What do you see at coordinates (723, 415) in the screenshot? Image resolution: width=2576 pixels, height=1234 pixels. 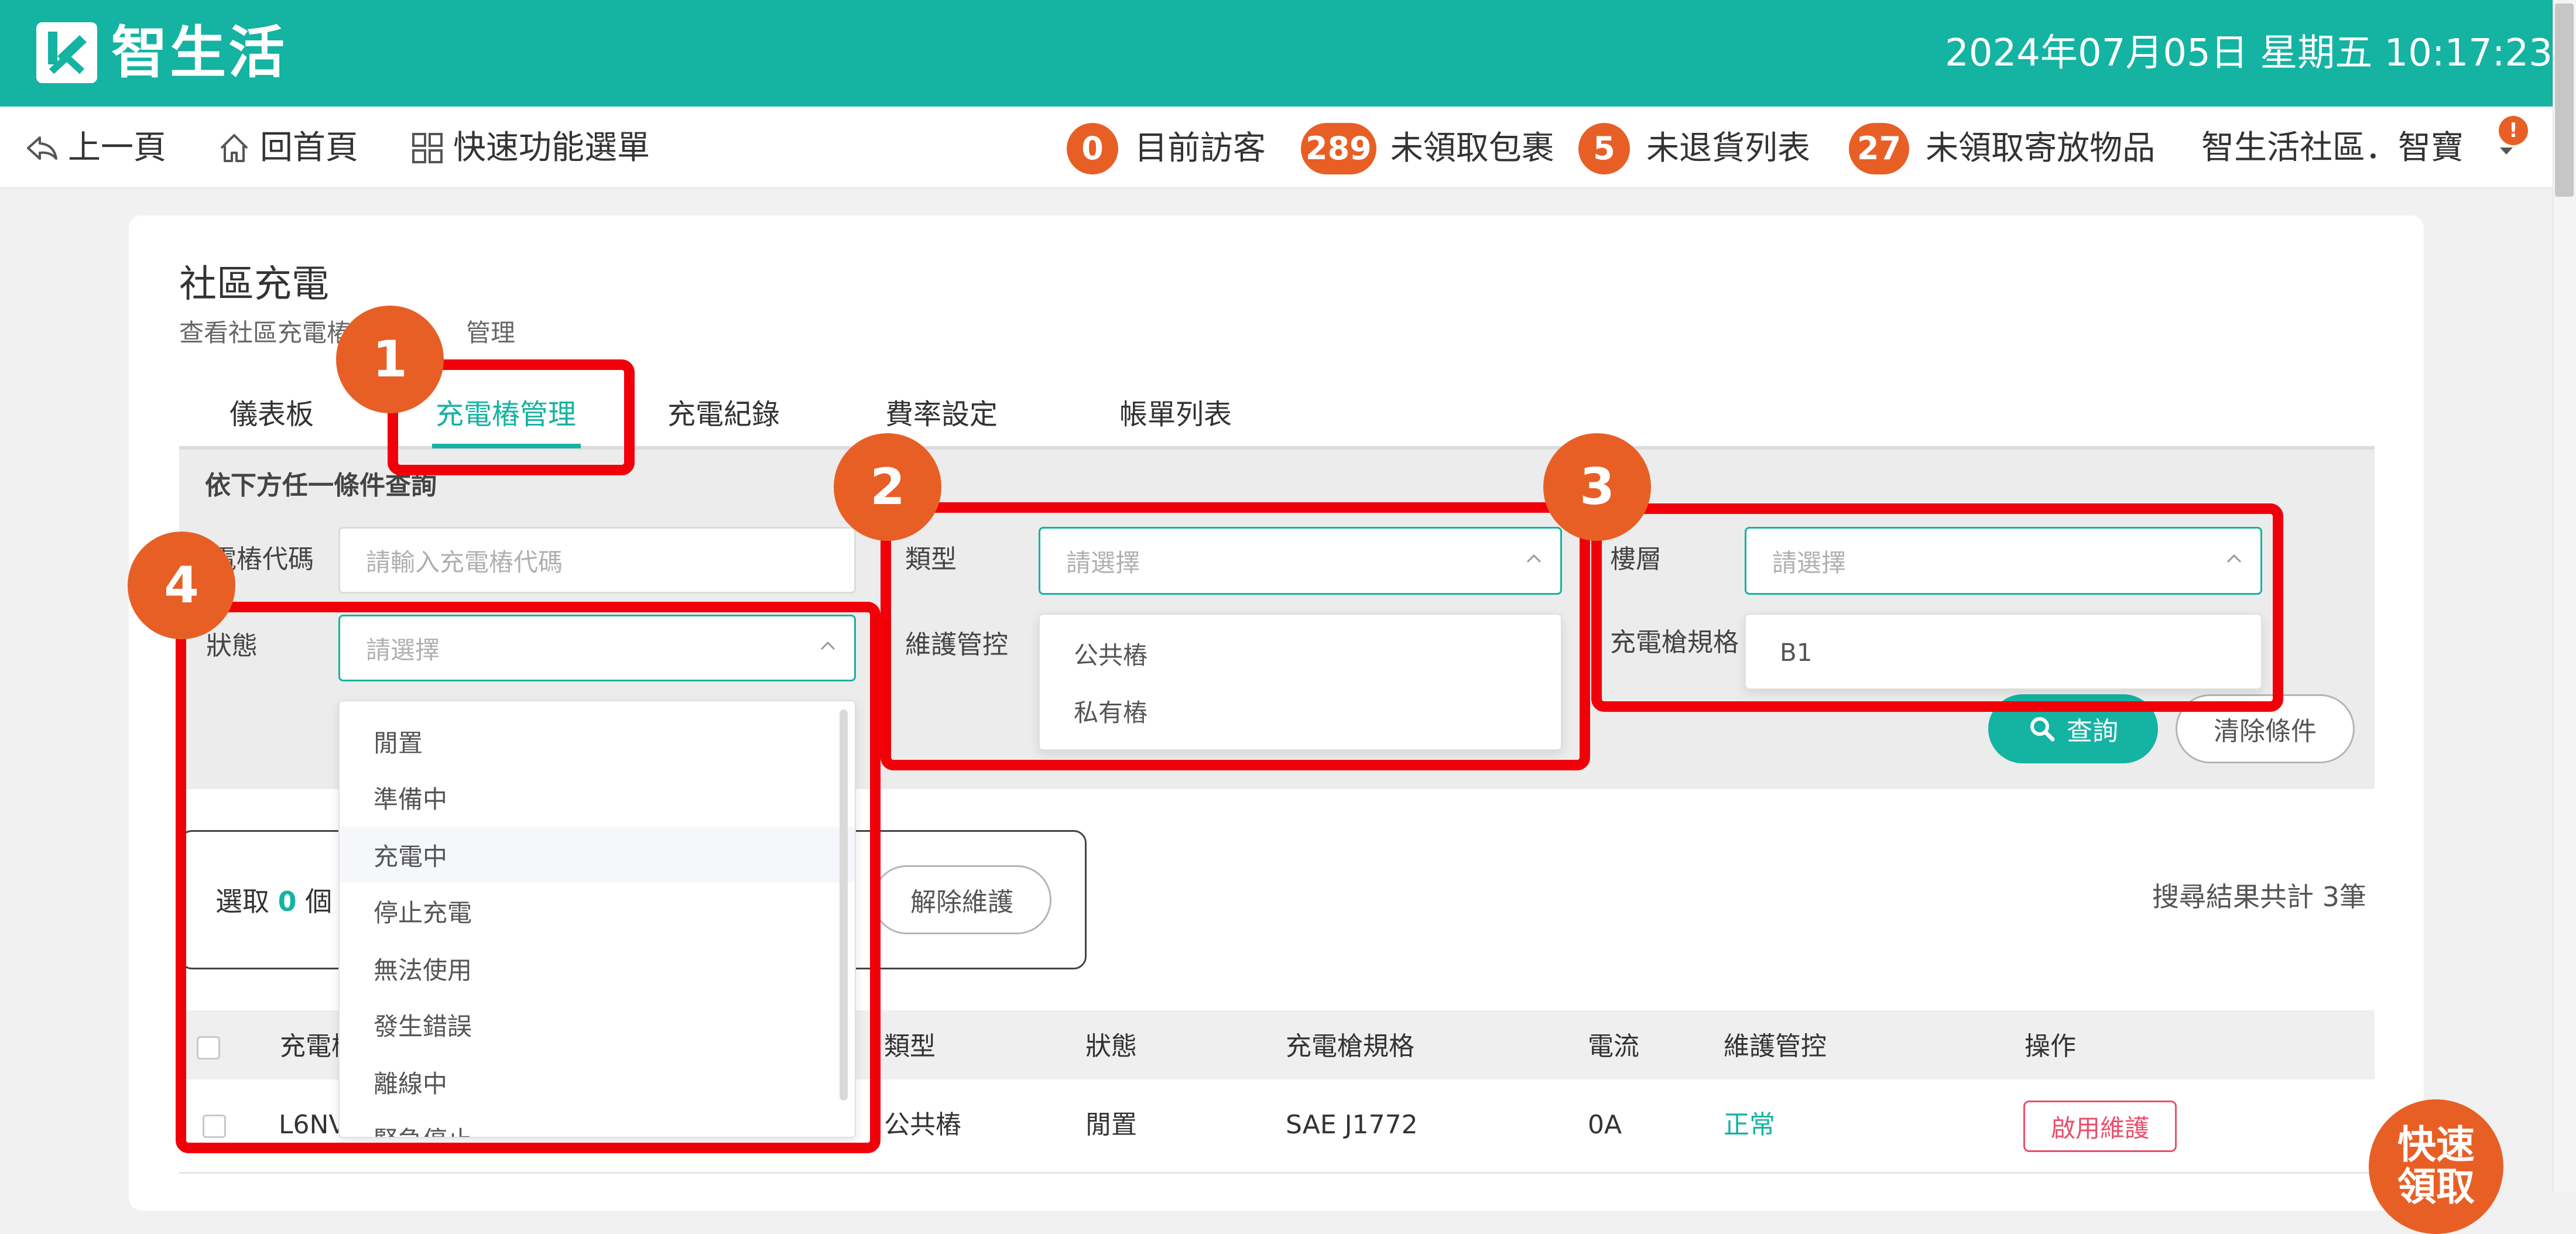 I see `tab-charging-records: 充電紀錄` at bounding box center [723, 415].